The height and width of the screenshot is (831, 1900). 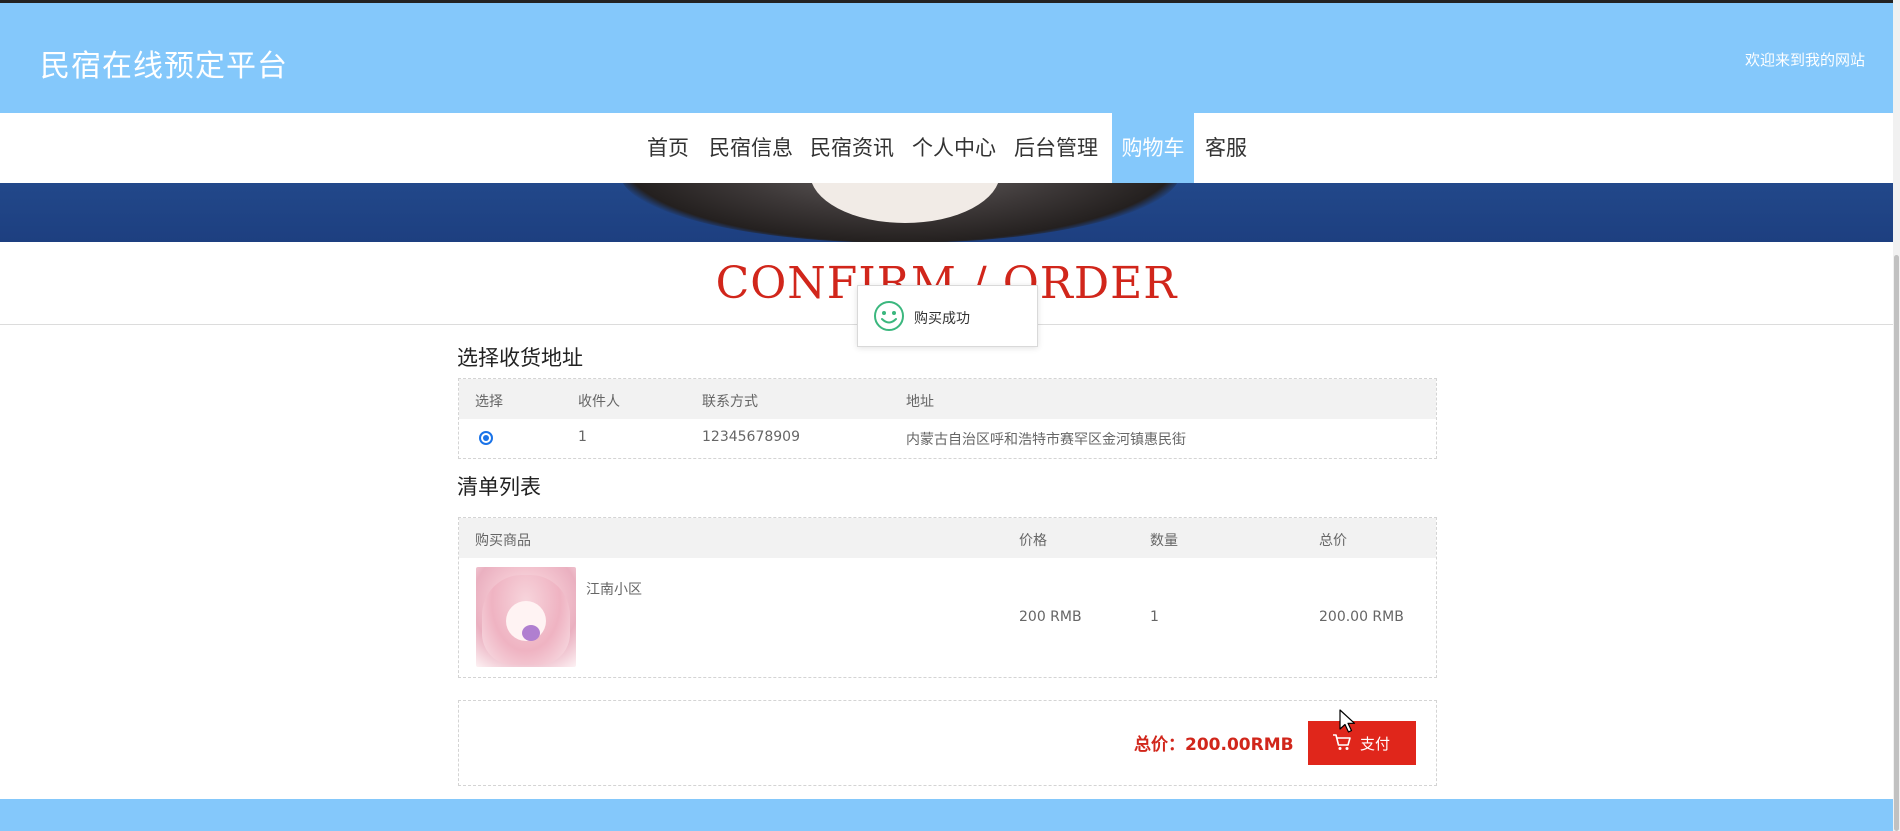 What do you see at coordinates (751, 437) in the screenshot?
I see `phone-value: 12345678909` at bounding box center [751, 437].